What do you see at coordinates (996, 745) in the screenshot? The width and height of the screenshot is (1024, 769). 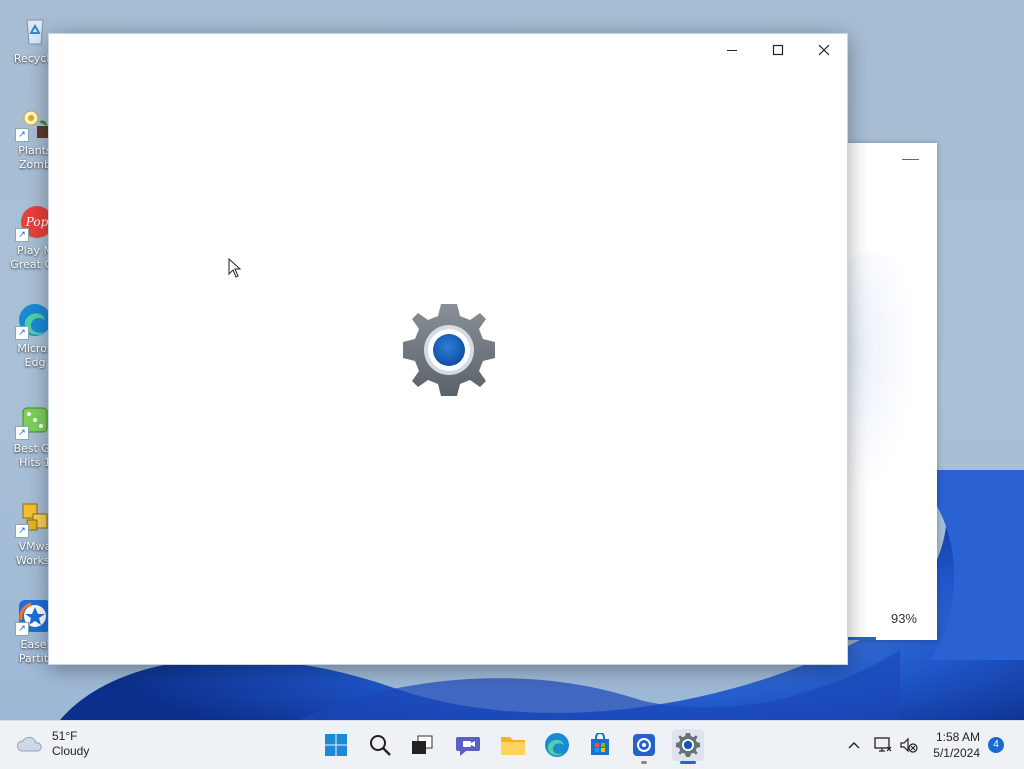 I see `notification-badge: 4` at bounding box center [996, 745].